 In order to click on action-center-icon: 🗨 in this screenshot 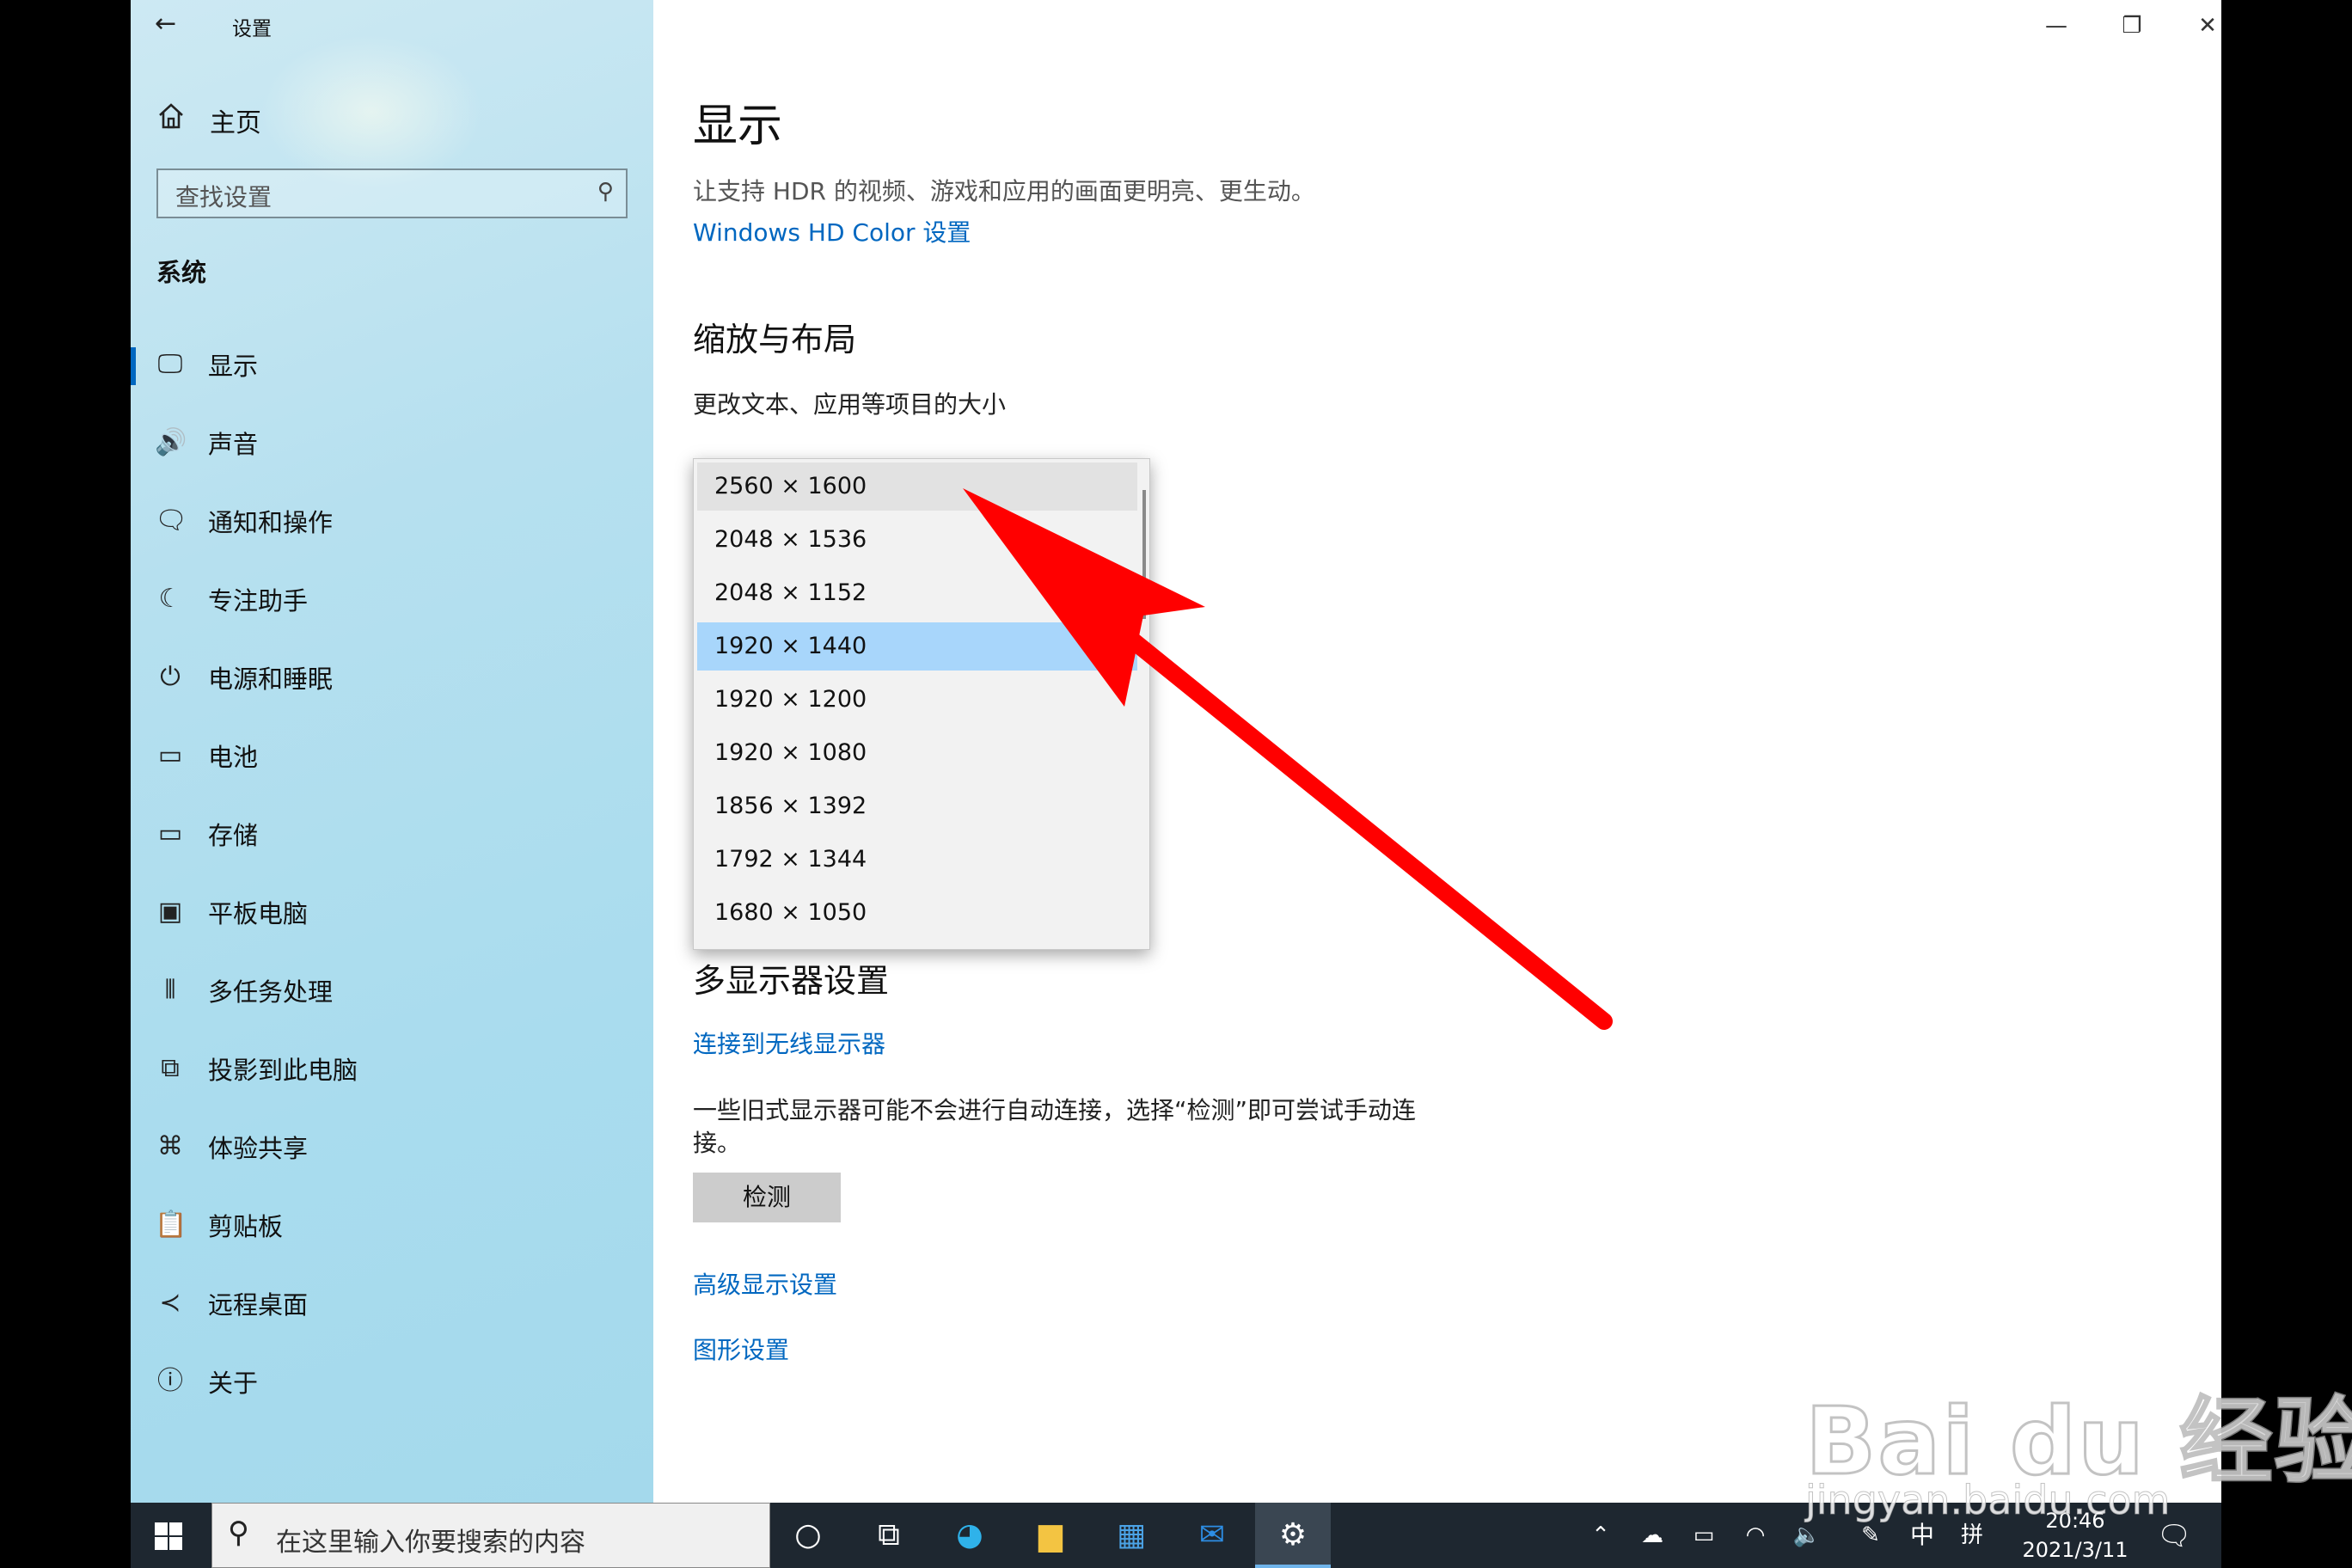, I will do `click(2174, 1535)`.